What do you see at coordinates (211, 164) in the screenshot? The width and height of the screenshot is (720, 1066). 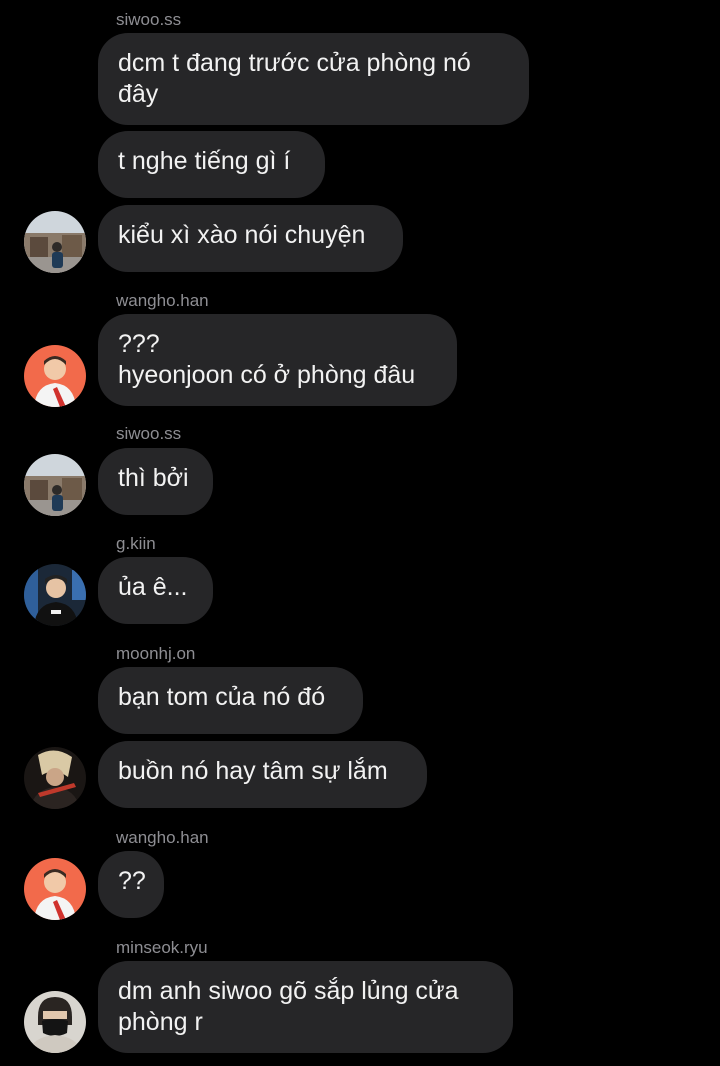 I see `message-bubble: t nghe tiếng gì í` at bounding box center [211, 164].